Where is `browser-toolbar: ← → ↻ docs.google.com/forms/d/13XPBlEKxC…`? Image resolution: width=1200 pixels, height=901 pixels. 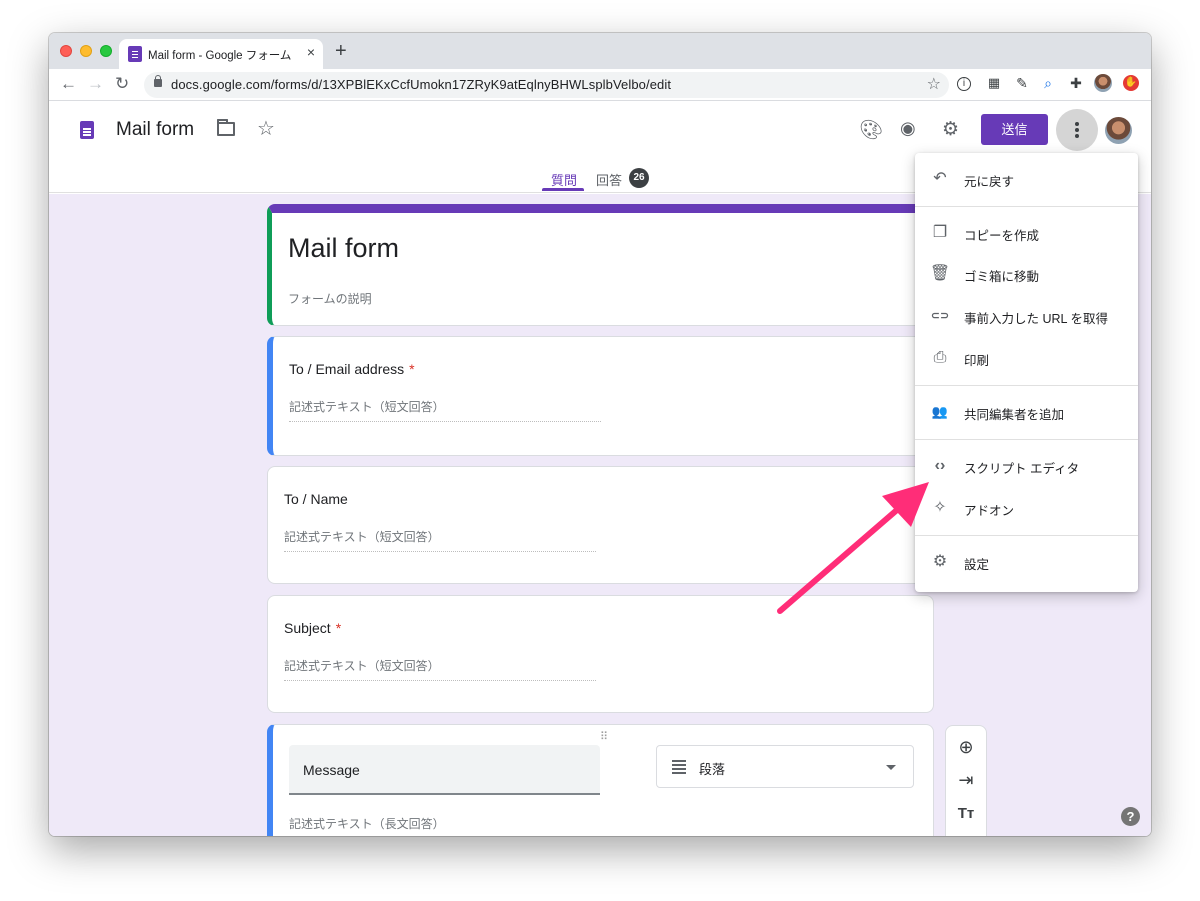
browser-toolbar: ← → ↻ docs.google.com/forms/d/13XPBlEKxC… is located at coordinates (600, 85).